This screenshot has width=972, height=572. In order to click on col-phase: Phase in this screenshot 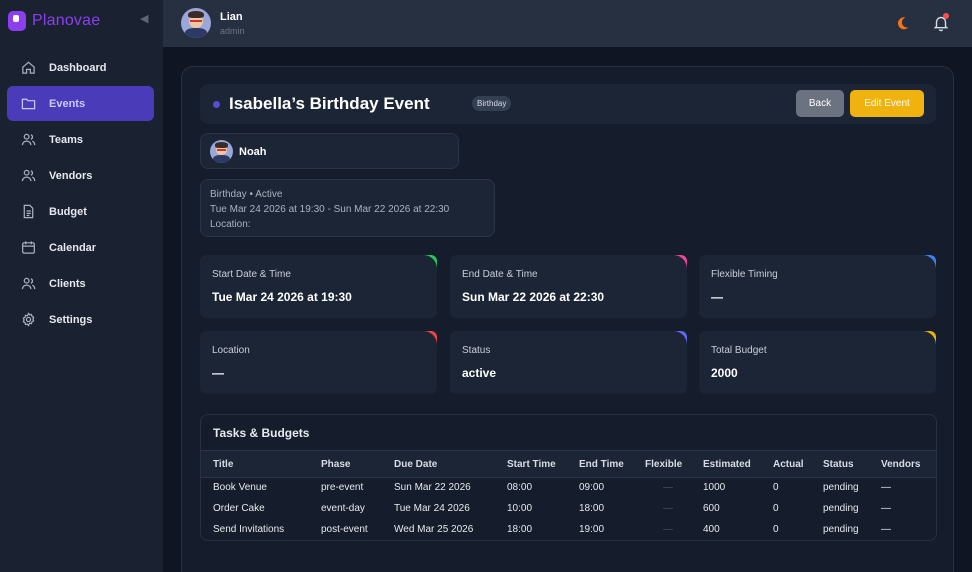, I will do `click(336, 464)`.